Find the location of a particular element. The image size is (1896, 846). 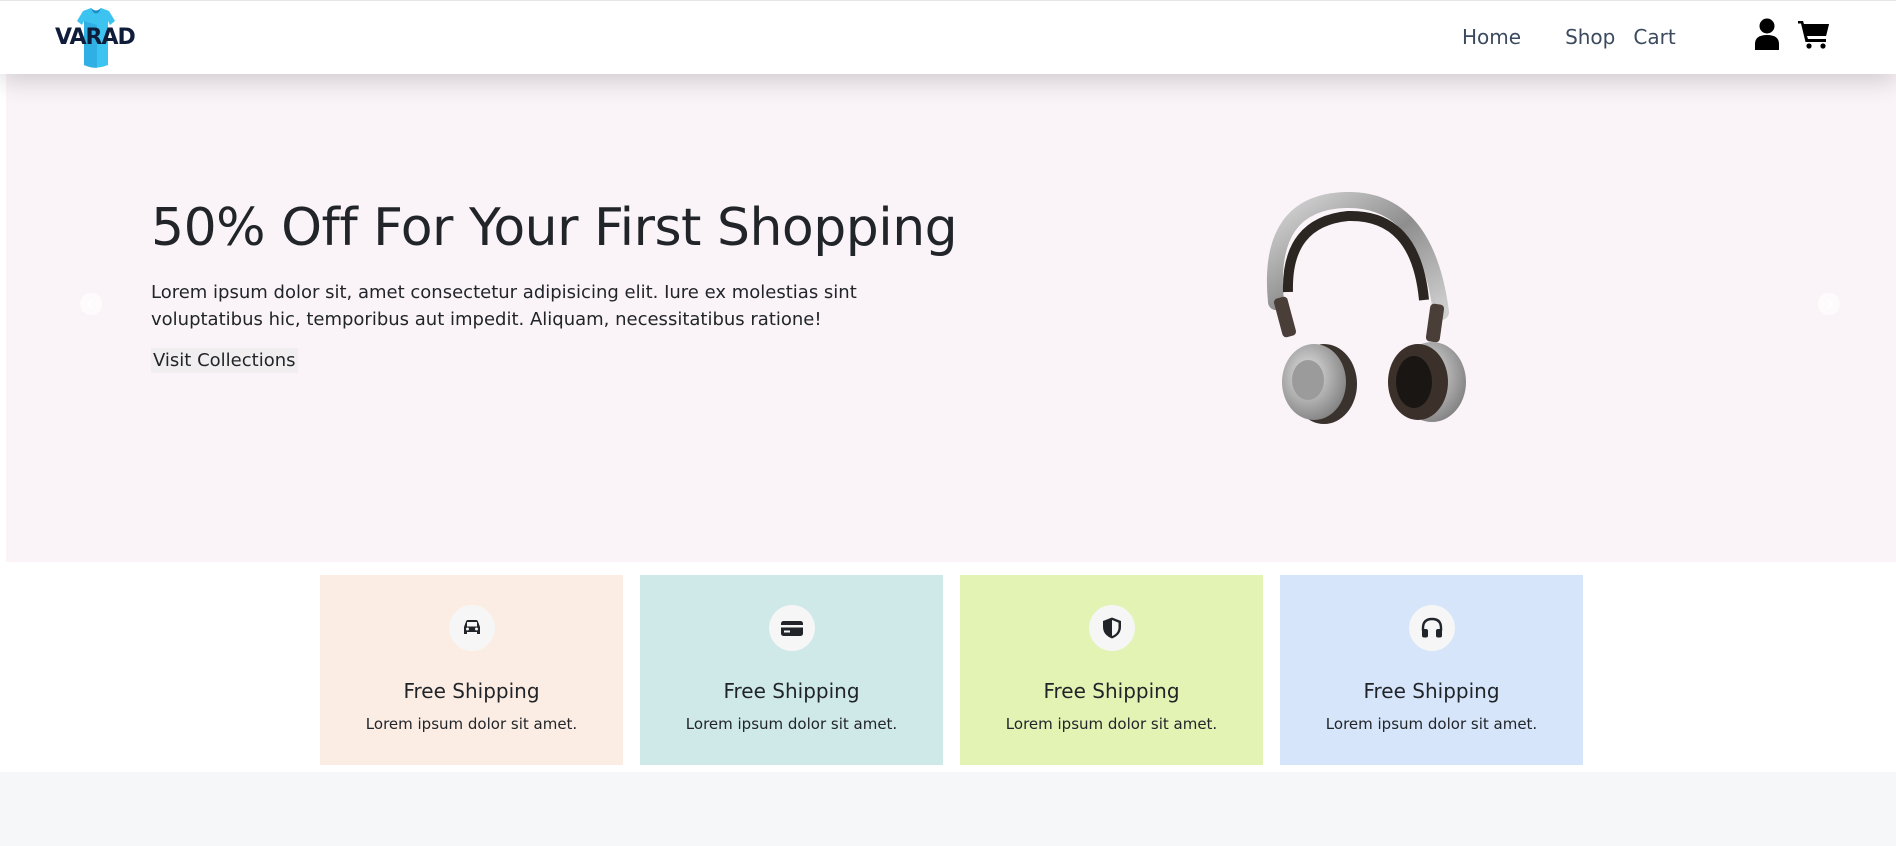

brand-name: VARAD is located at coordinates (95, 37).